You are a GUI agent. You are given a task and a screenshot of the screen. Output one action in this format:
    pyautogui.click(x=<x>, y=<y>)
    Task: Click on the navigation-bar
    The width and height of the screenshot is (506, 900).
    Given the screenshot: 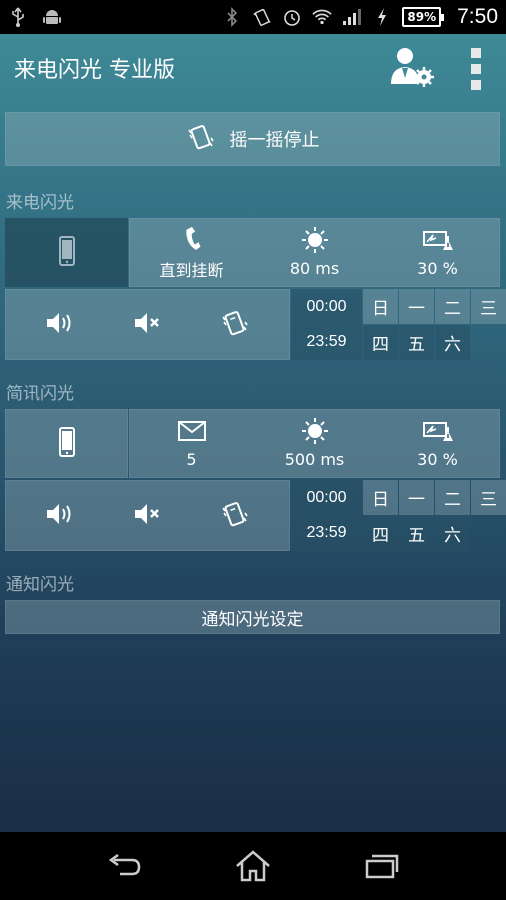 What is the action you would take?
    pyautogui.click(x=253, y=866)
    